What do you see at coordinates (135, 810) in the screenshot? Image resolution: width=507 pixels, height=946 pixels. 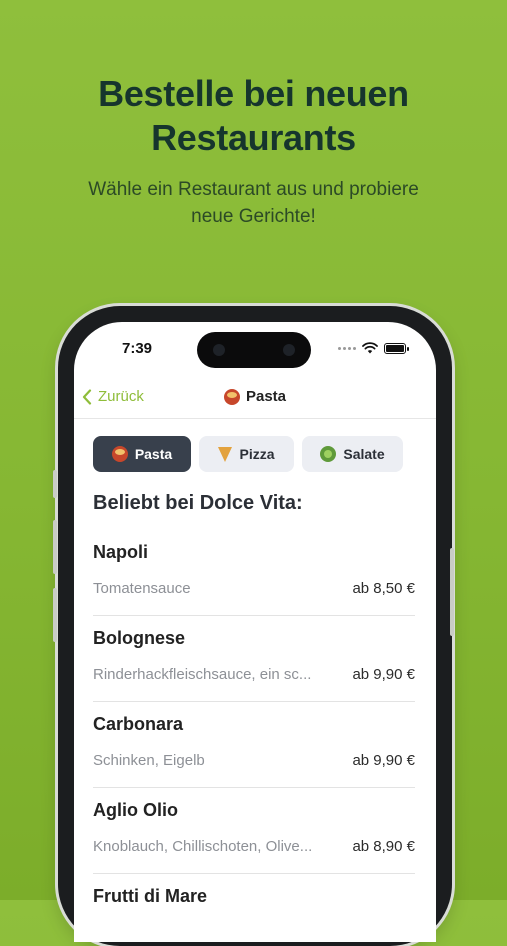 I see `menu-item-name: Aglio Olio` at bounding box center [135, 810].